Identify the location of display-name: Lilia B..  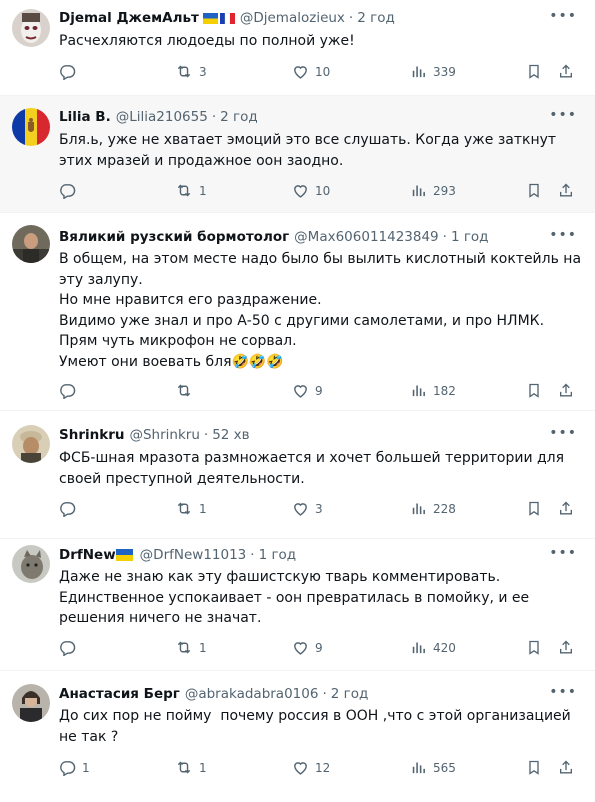
(85, 117).